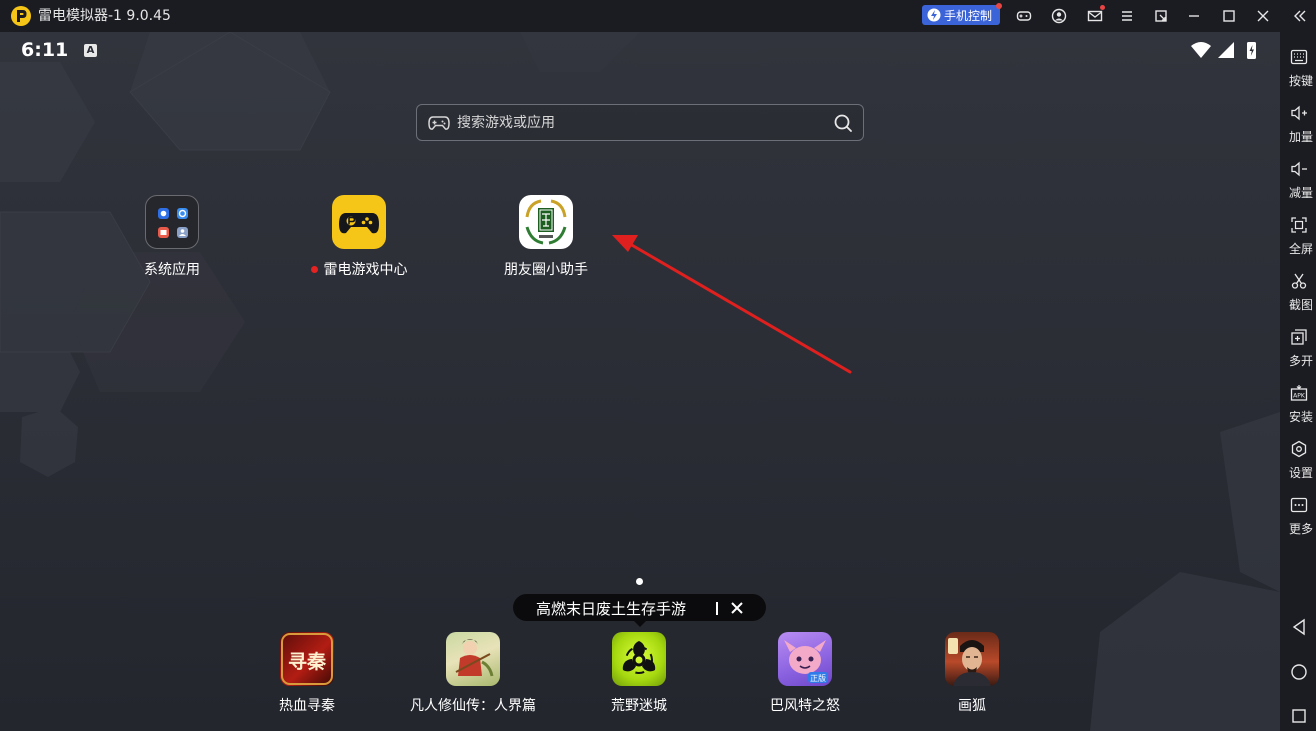  Describe the element at coordinates (1300, 417) in the screenshot. I see `sidebar-label: 安装` at that location.